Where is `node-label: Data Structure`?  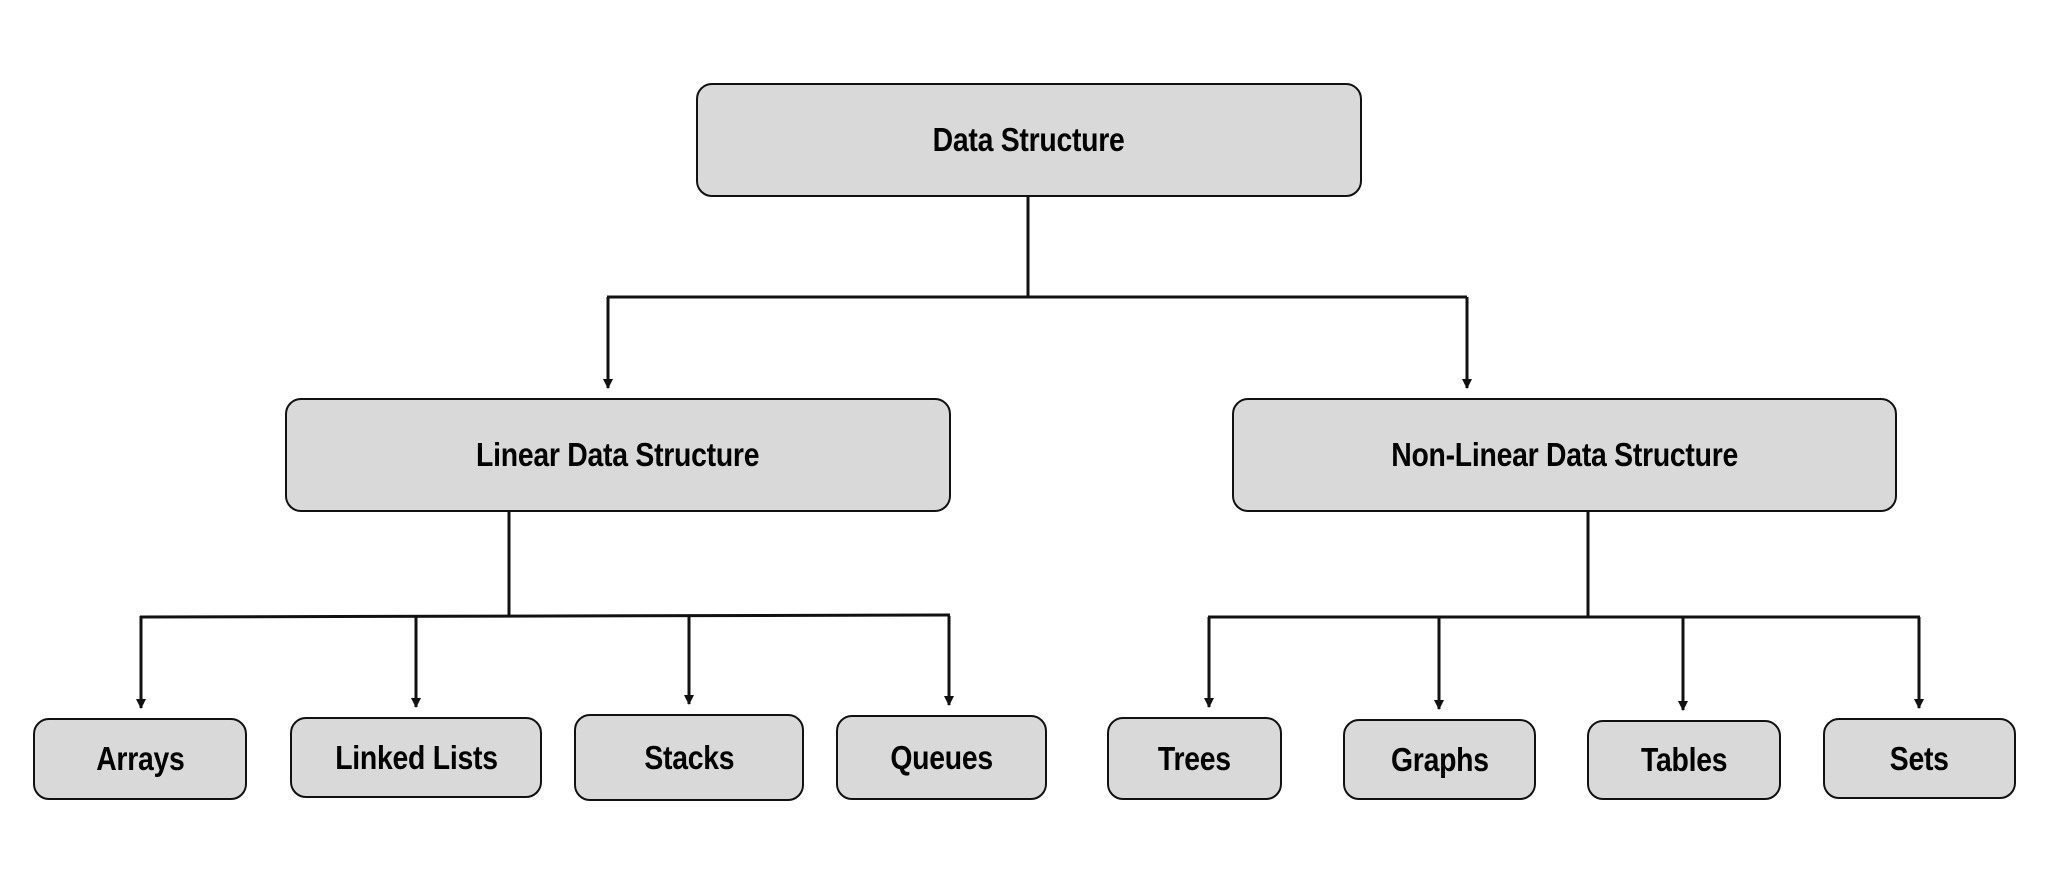
node-label: Data Structure is located at coordinates (1029, 139).